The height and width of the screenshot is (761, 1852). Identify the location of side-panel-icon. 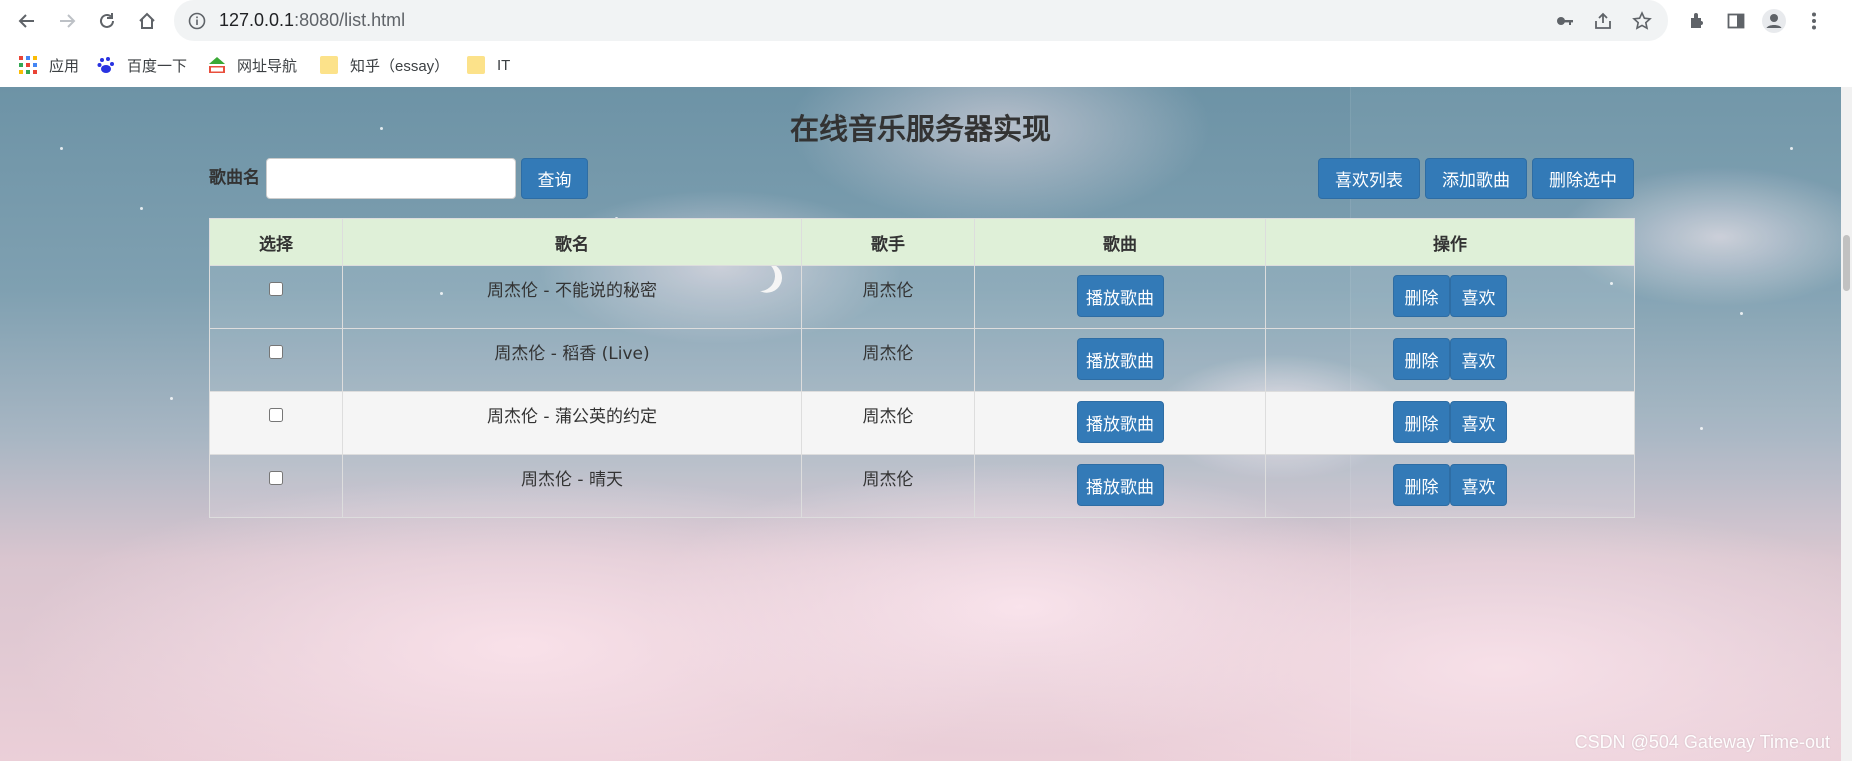
(1736, 21).